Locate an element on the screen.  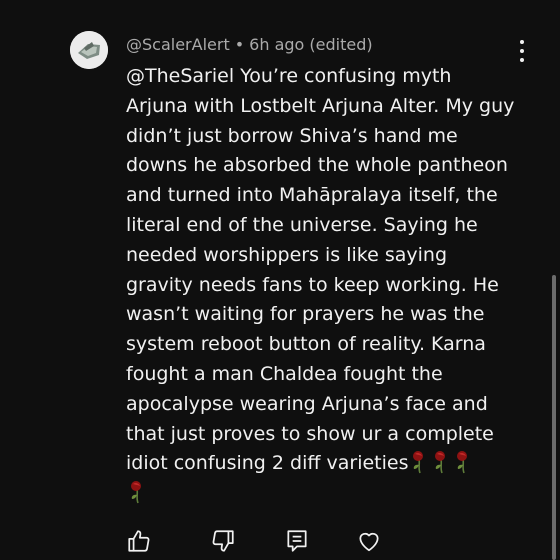
comment-meta: @ScalerAlert • 6h ago (edited) is located at coordinates (249, 44).